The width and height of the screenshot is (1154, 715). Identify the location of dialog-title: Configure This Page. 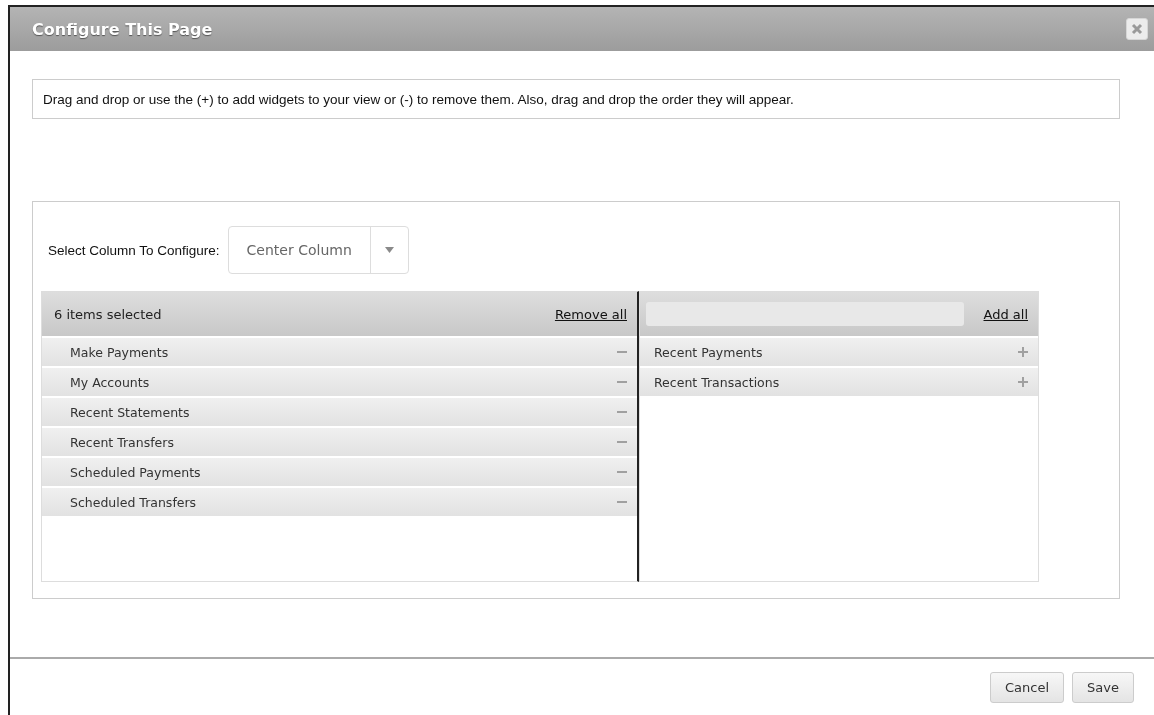
(122, 29).